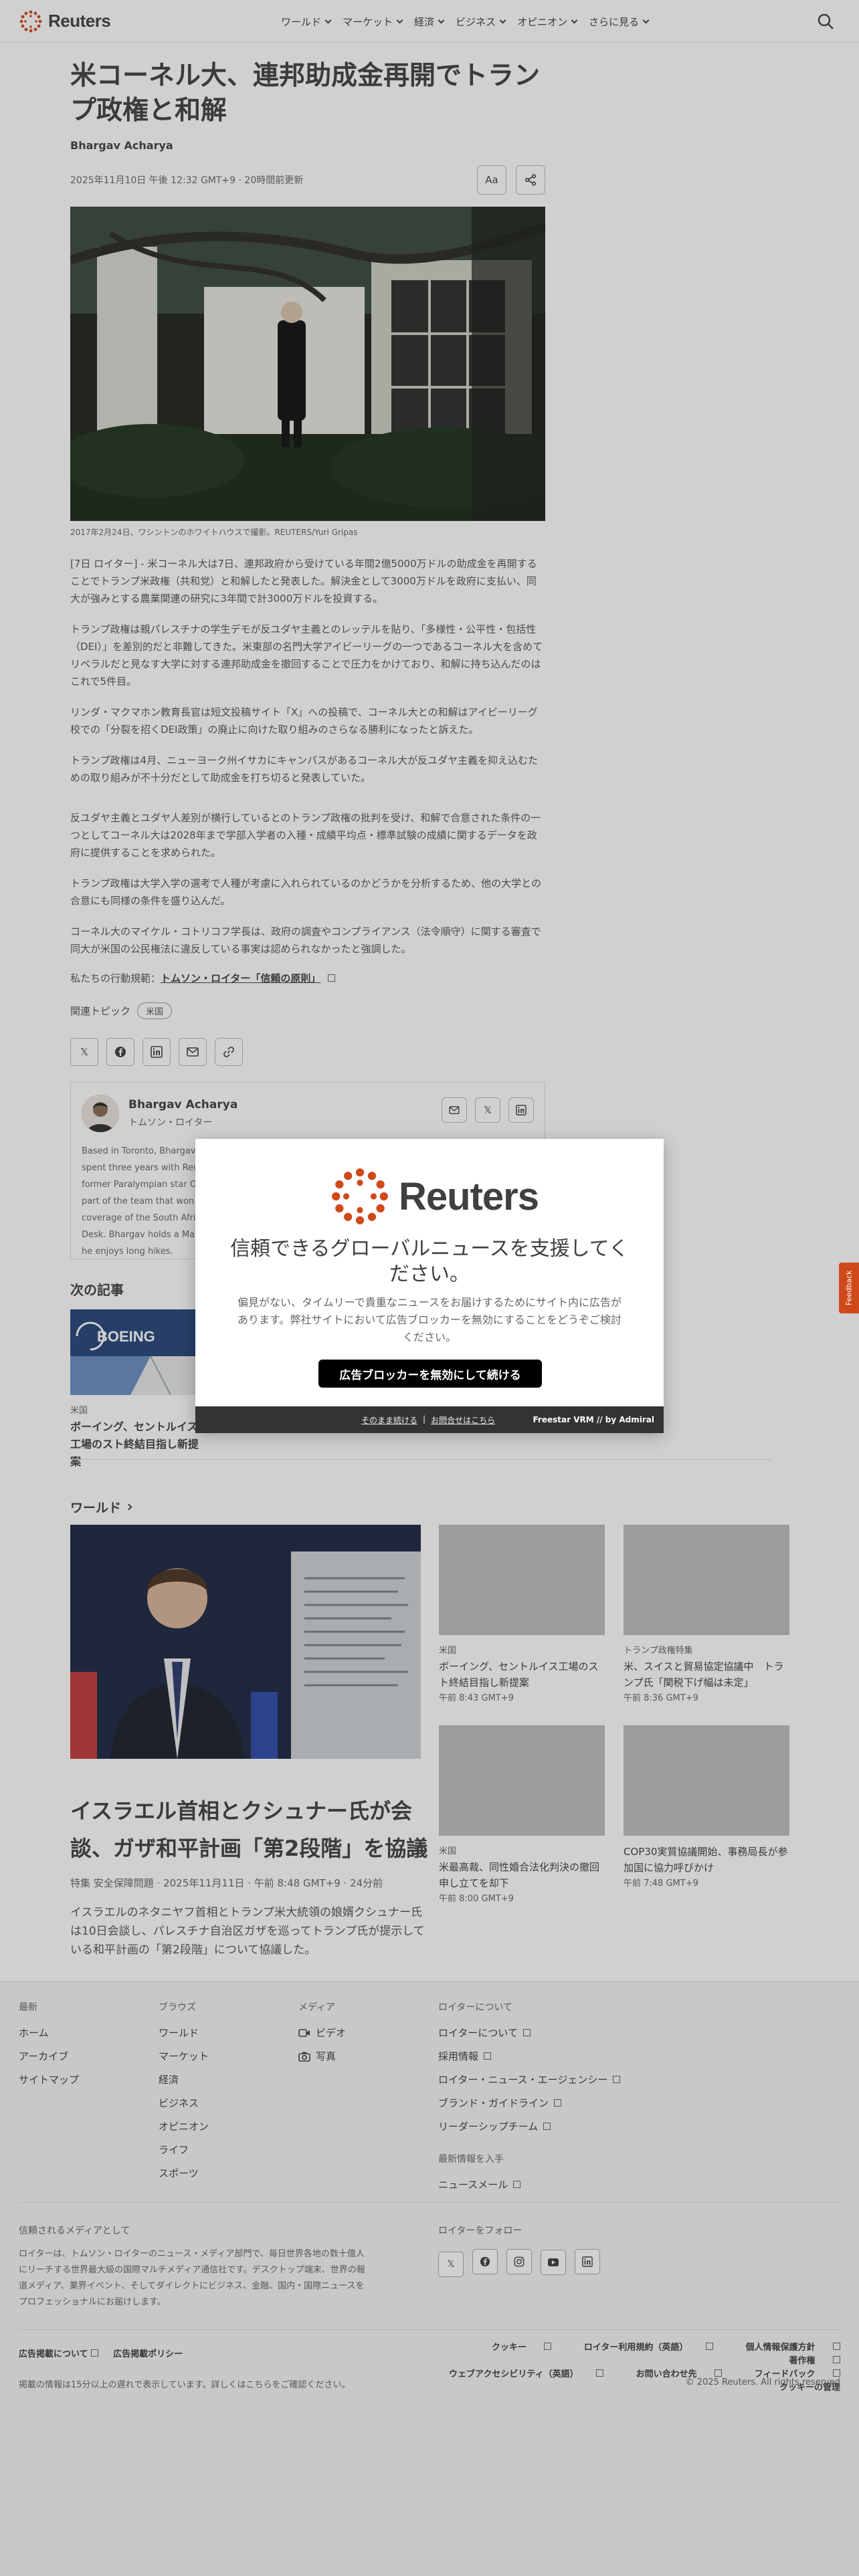  What do you see at coordinates (469, 1196) in the screenshot?
I see `modal-logo-text: Reuters` at bounding box center [469, 1196].